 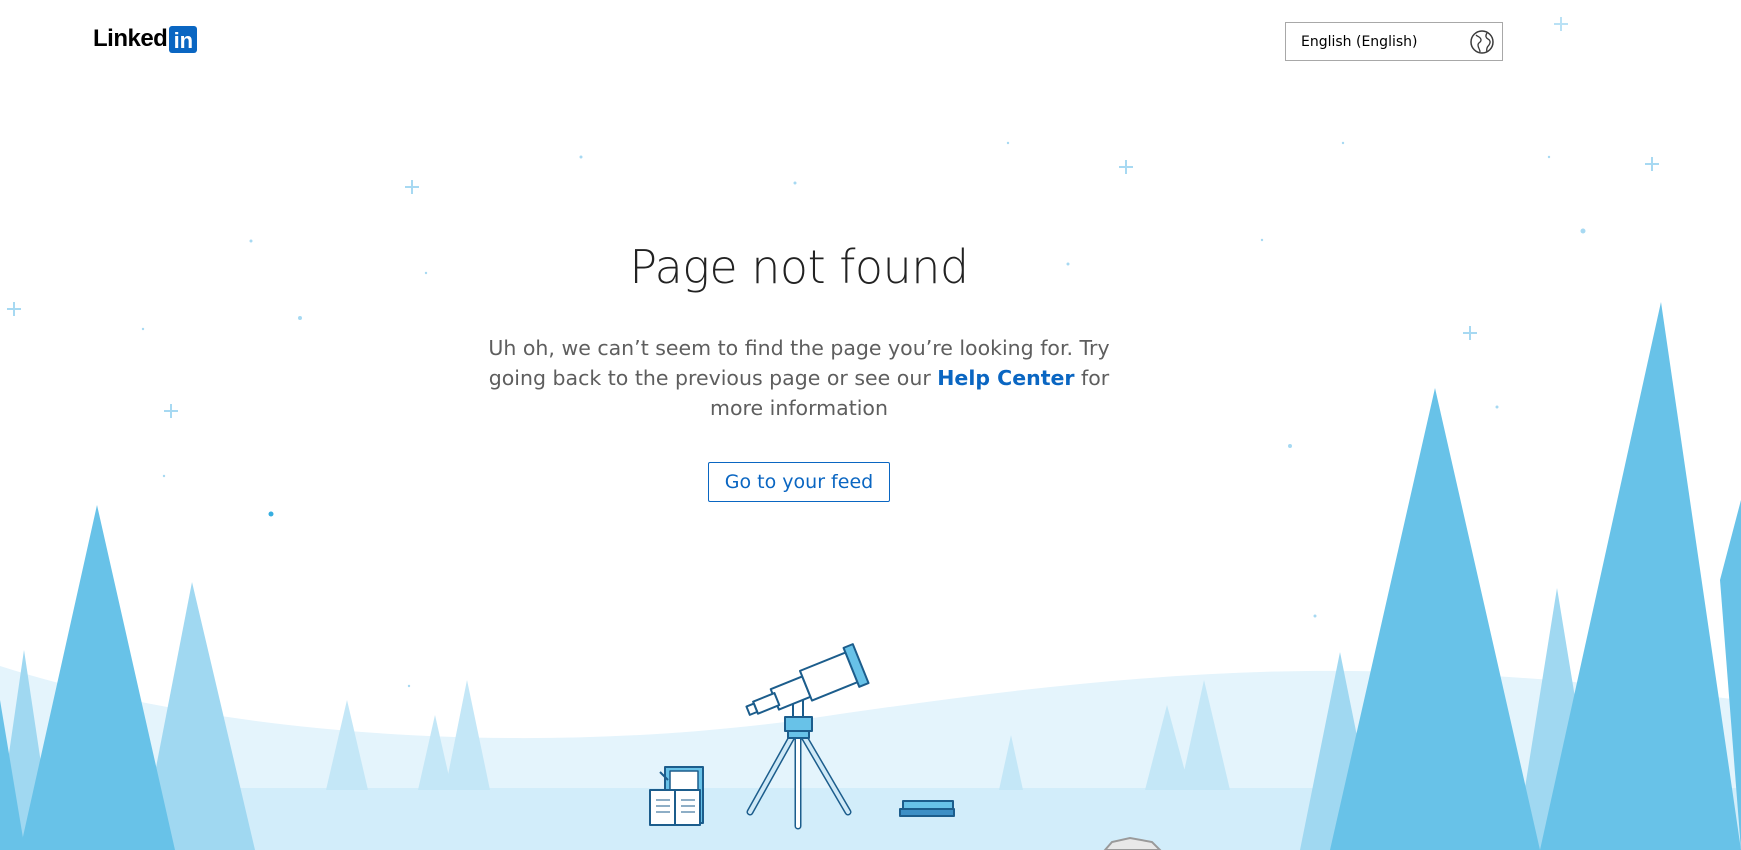 I want to click on linkedin-logo: Linked in, so click(x=145, y=39).